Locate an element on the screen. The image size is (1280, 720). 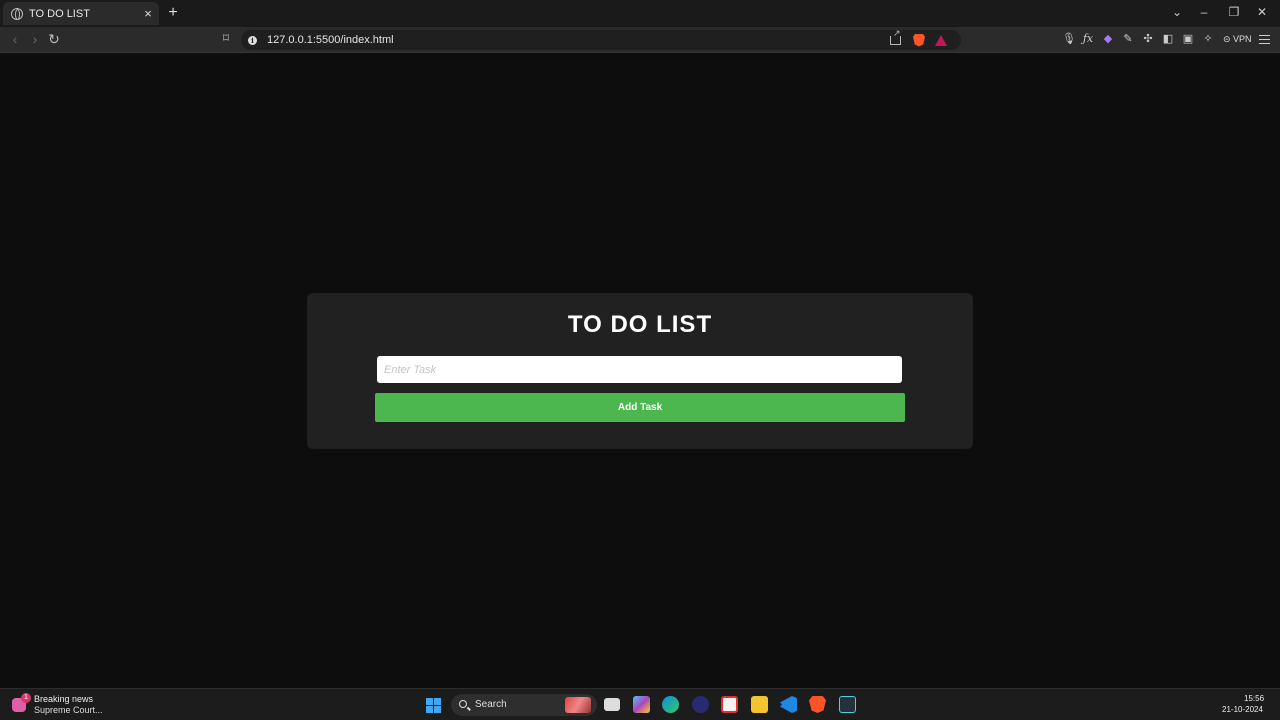
browser-tab-active: TO DO LIST × is located at coordinates (81, 13).